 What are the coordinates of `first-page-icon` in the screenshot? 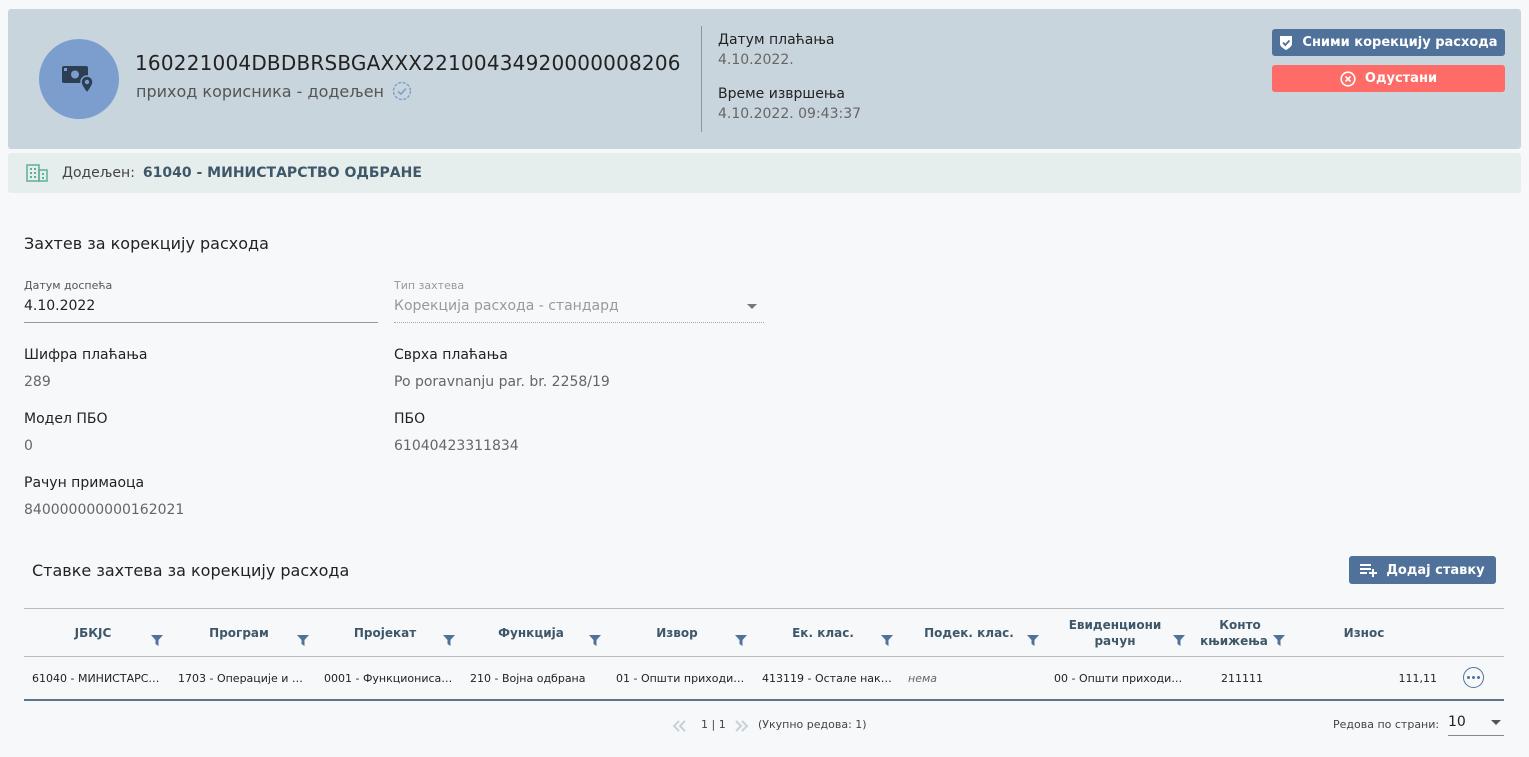 It's located at (680, 726).